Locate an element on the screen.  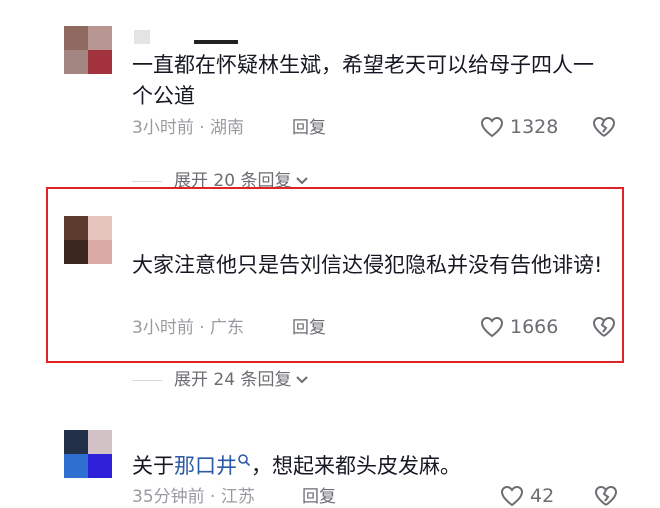
comment-text: 关于那口井 ，想起来都头皮发麻。 is located at coordinates (296, 465).